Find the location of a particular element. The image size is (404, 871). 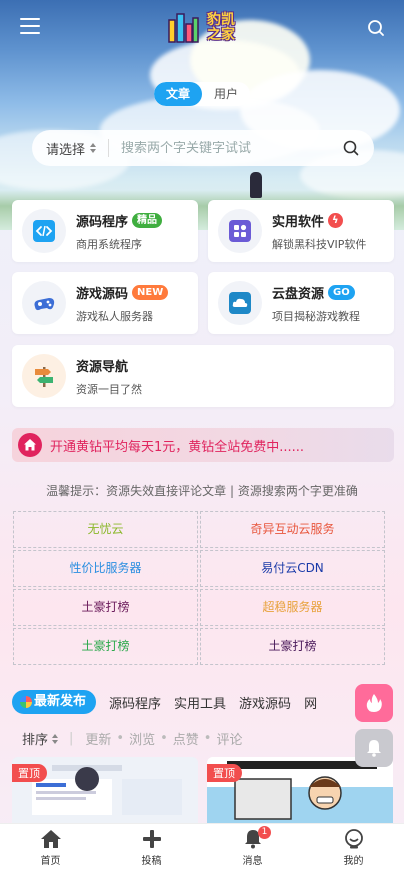

figure-decoration is located at coordinates (256, 185).